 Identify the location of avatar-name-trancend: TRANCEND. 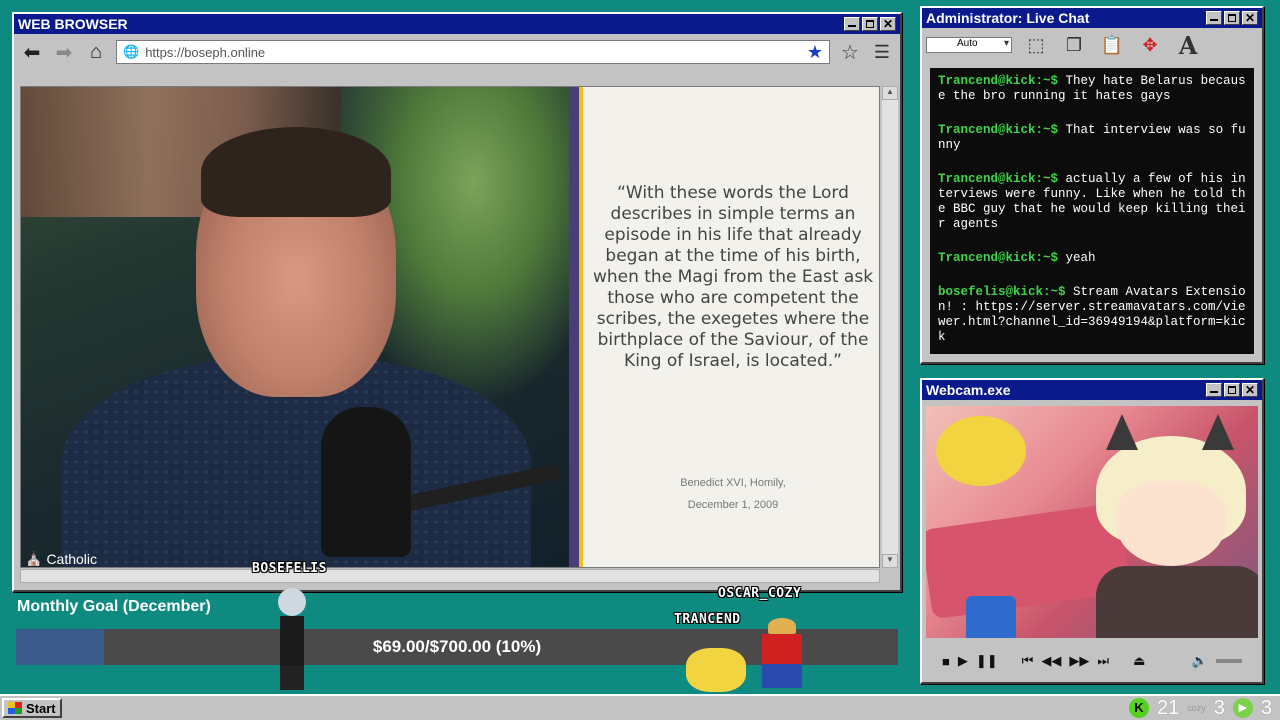
(707, 619).